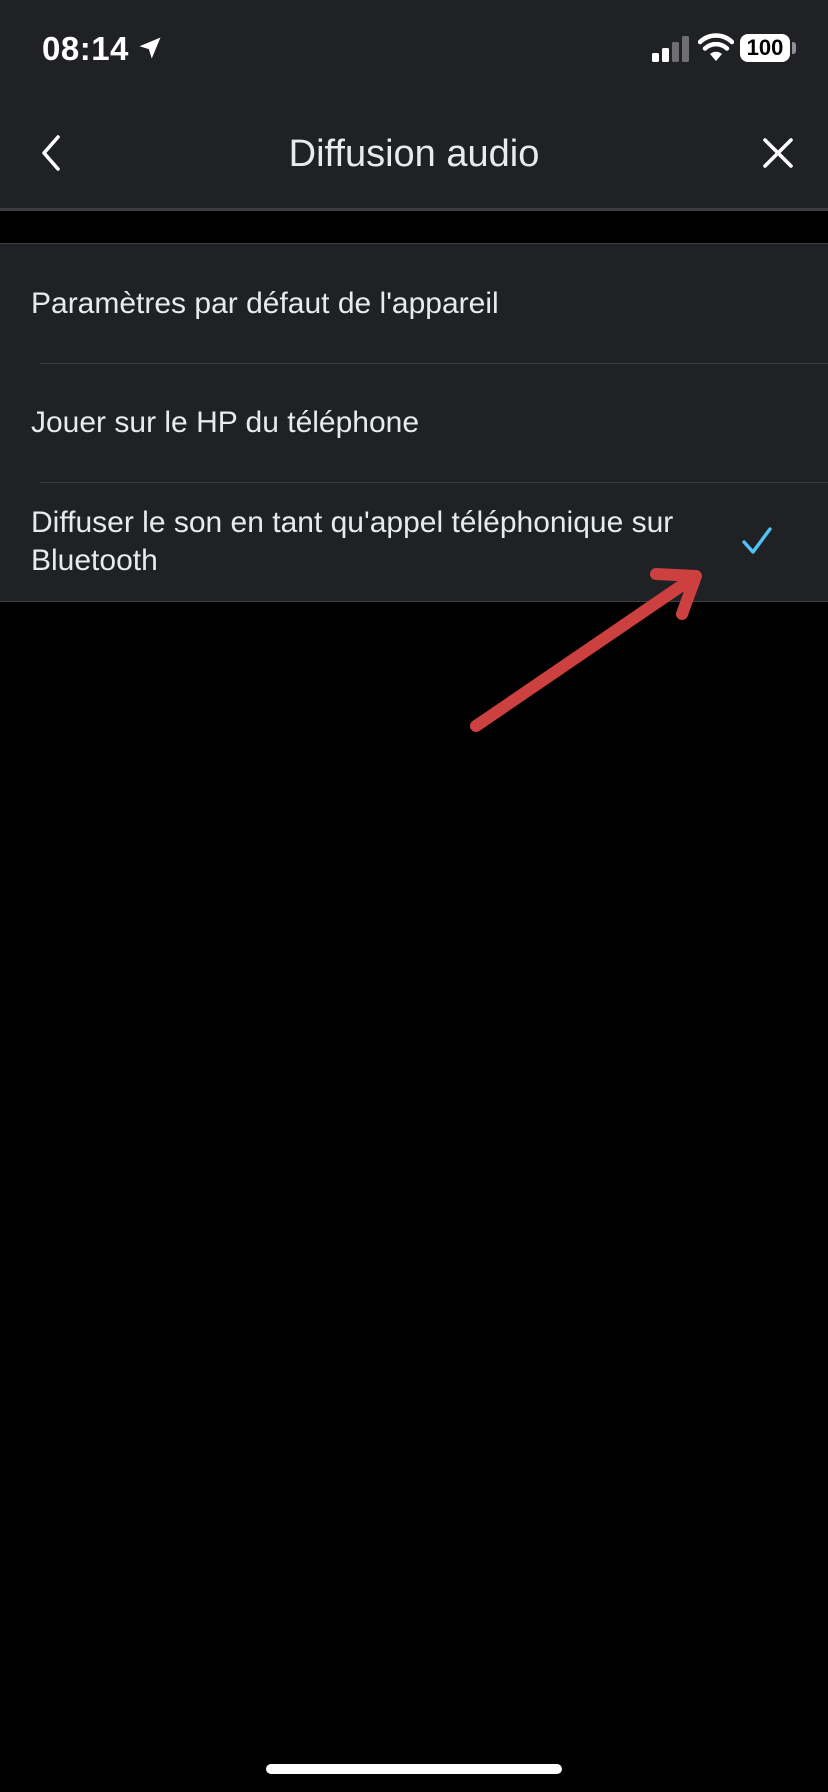 This screenshot has width=828, height=1792. I want to click on close-button, so click(778, 153).